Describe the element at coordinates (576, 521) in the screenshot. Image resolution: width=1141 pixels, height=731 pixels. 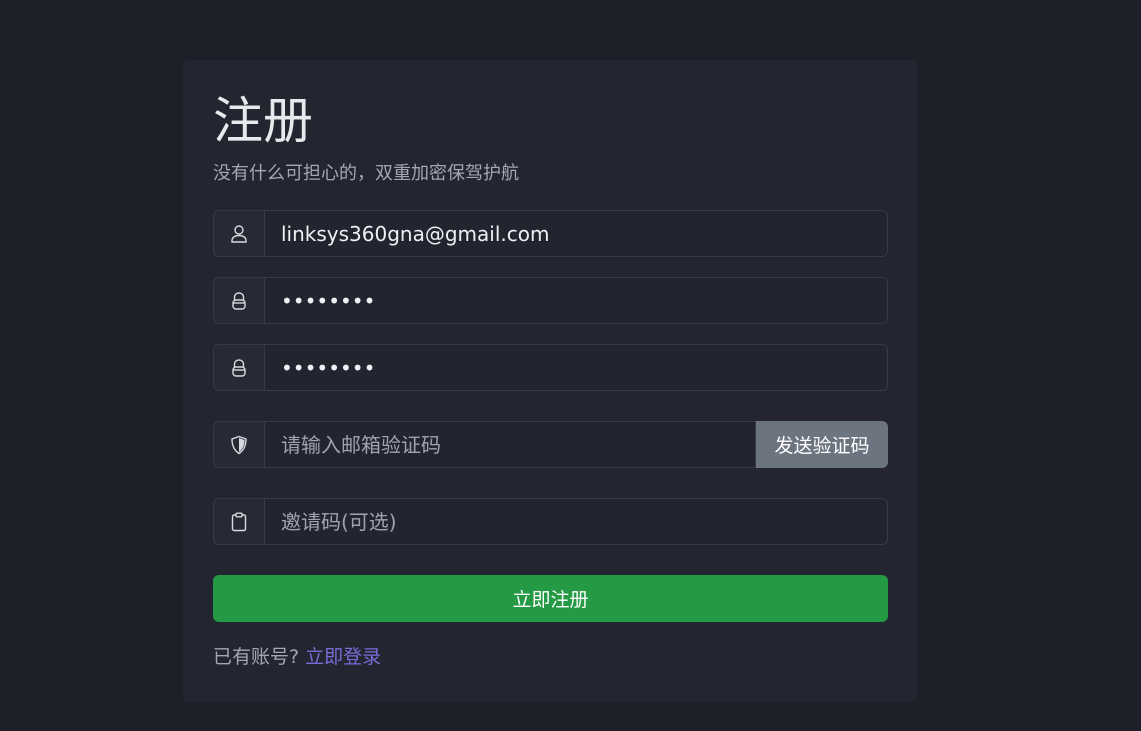
I see `invite-code-input` at that location.